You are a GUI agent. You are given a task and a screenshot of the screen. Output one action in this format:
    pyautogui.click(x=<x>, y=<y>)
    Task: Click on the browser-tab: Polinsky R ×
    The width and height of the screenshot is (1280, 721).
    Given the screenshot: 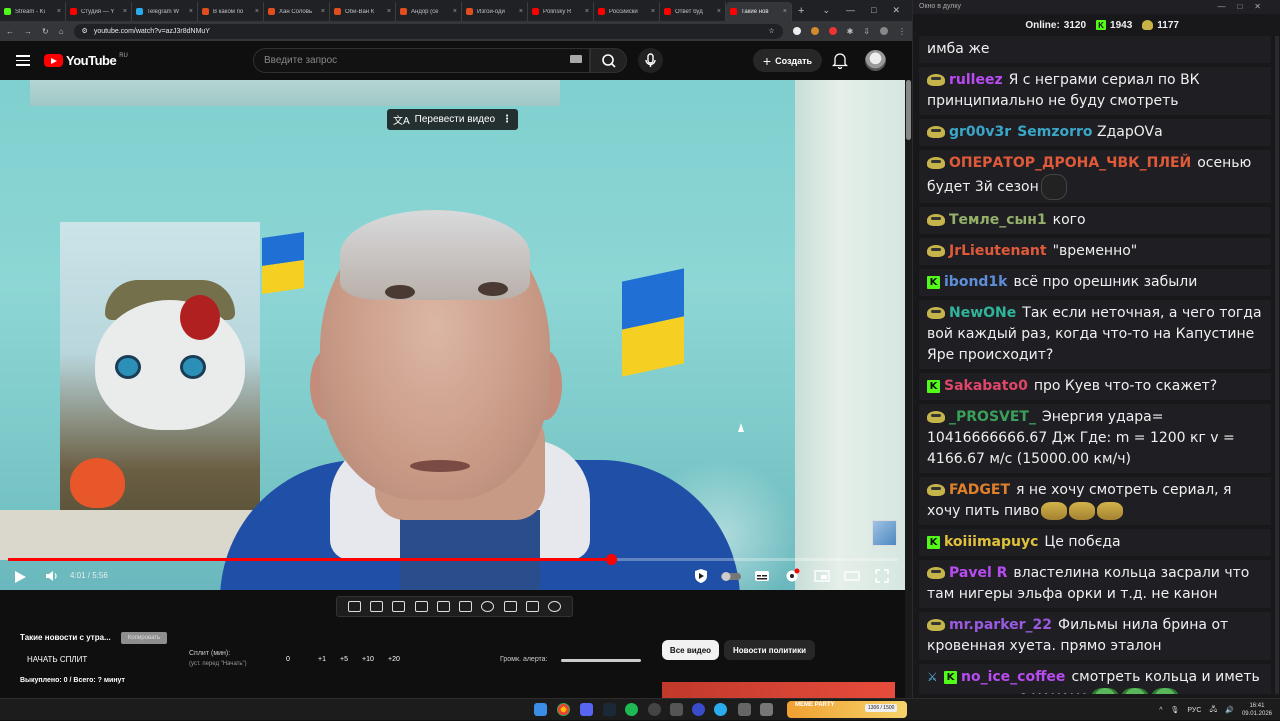 What is the action you would take?
    pyautogui.click(x=561, y=11)
    